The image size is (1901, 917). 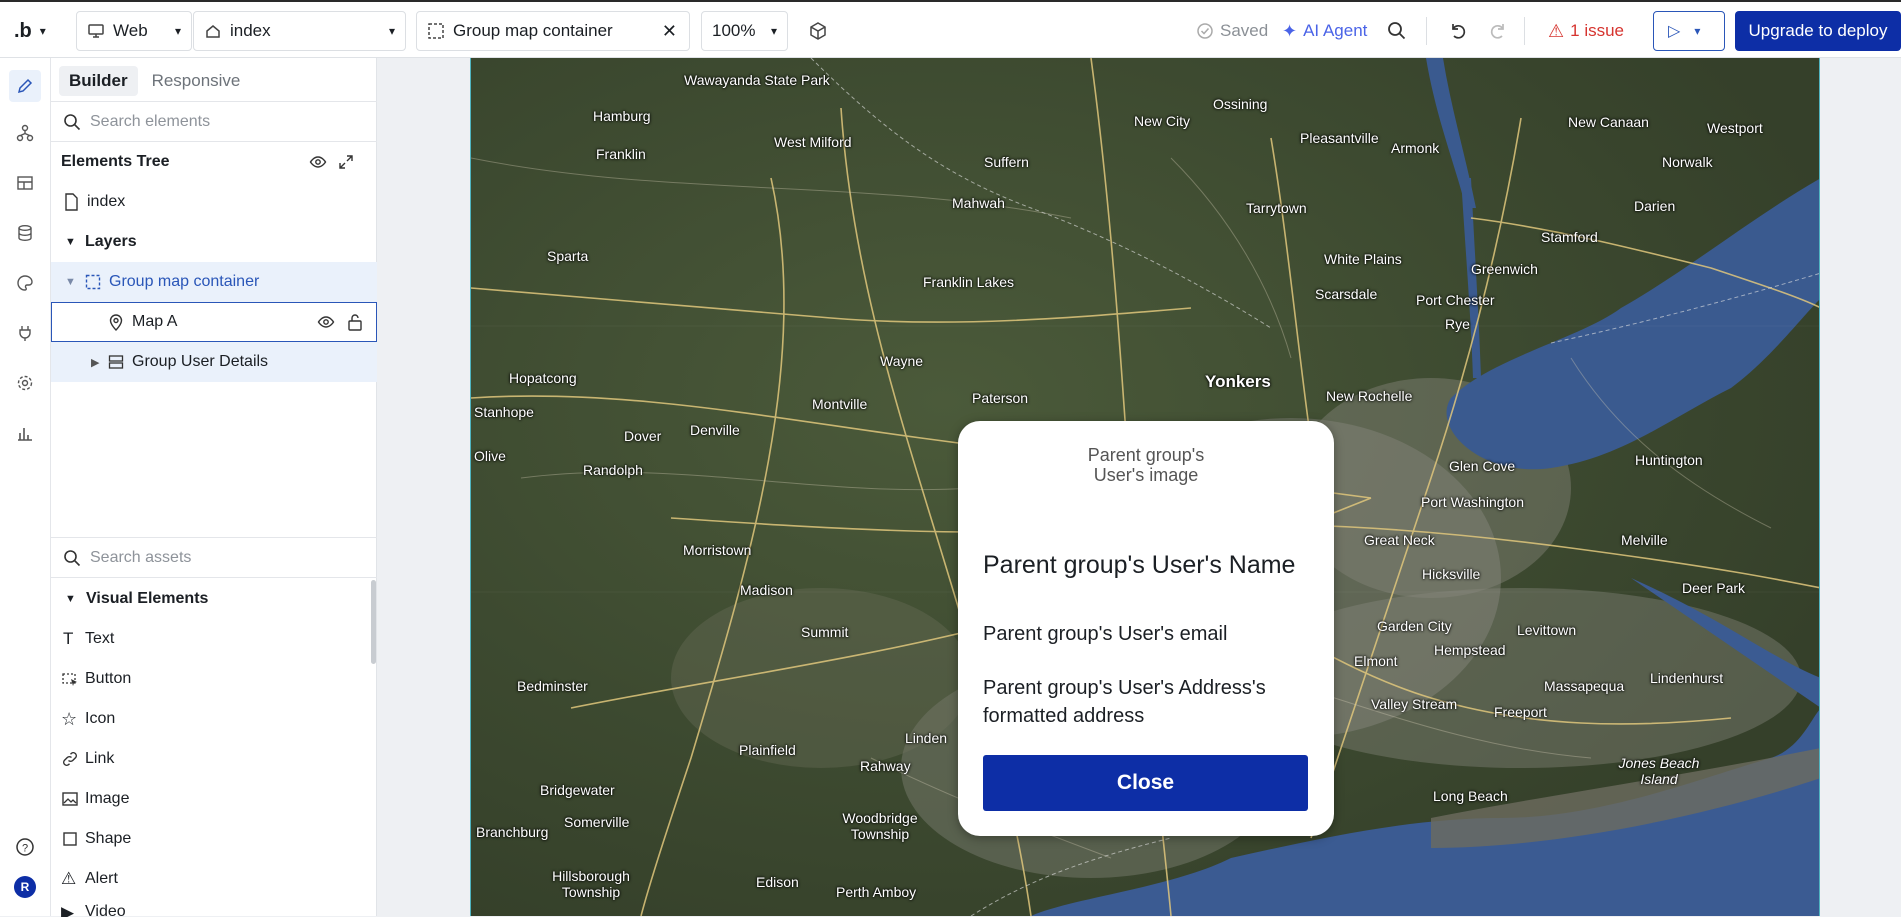 I want to click on database-icon, so click(x=25, y=233).